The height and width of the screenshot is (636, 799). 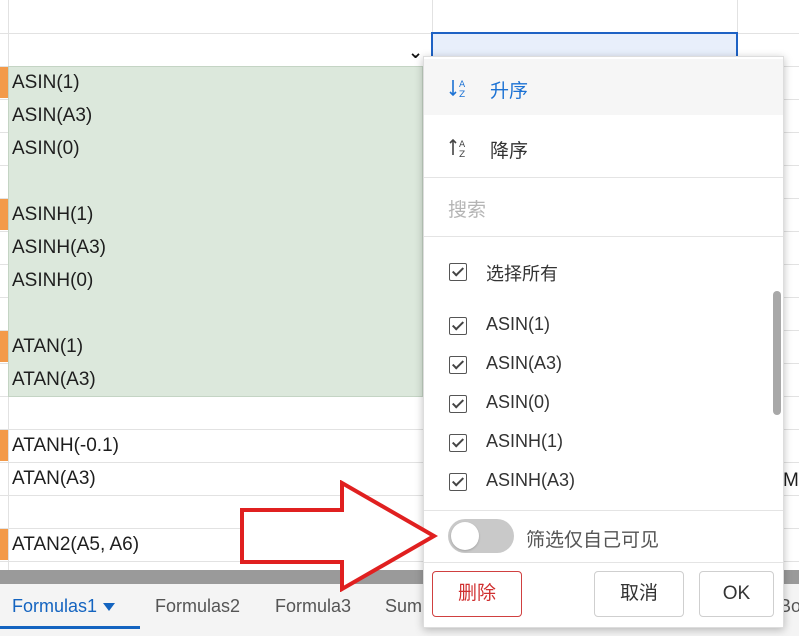 I want to click on tab-label: Formulas2, so click(x=198, y=606).